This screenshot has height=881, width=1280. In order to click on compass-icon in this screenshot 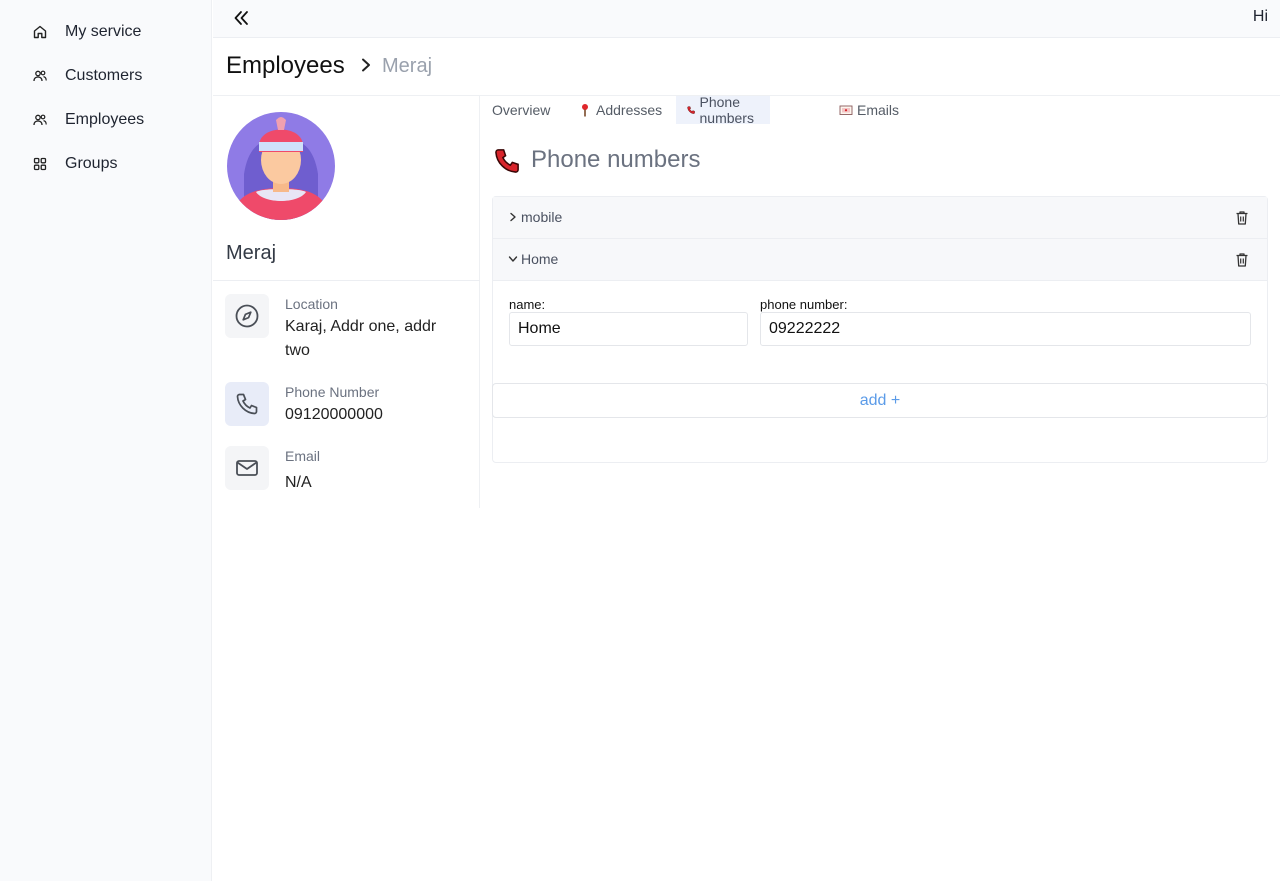, I will do `click(247, 316)`.